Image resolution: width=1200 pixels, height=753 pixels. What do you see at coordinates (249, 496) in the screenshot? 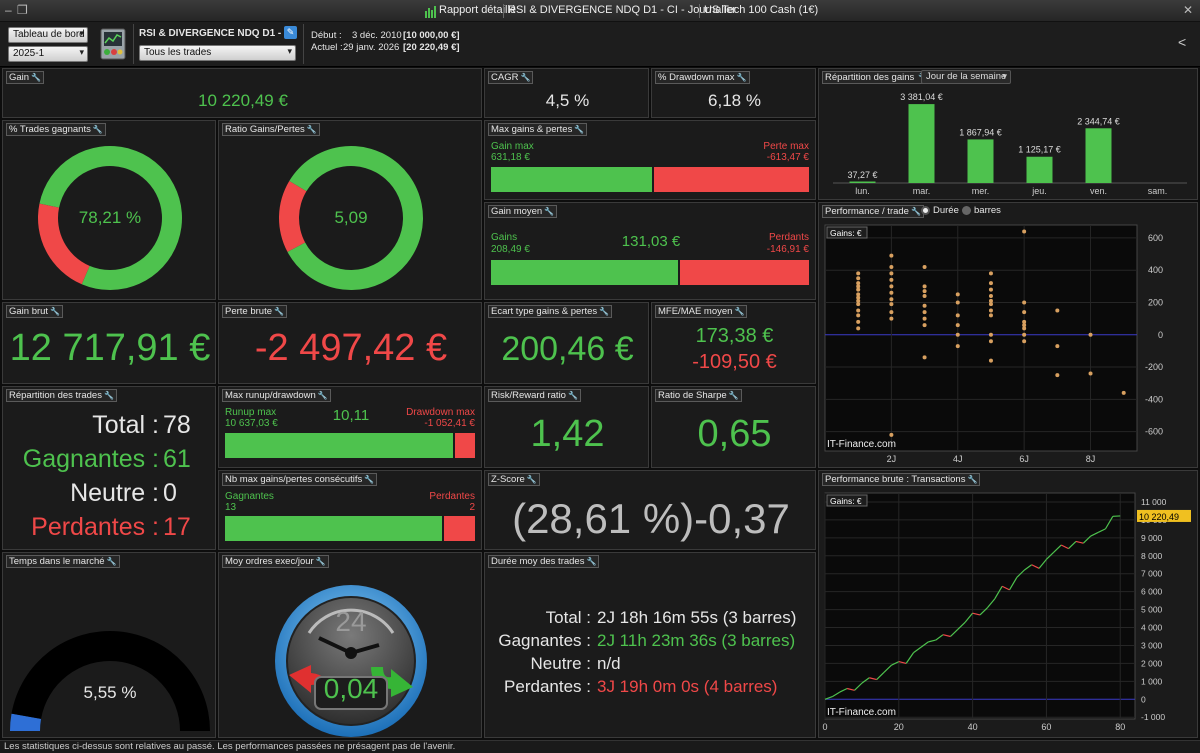
I see `consec-gagnantes-label: Gagnantes` at bounding box center [249, 496].